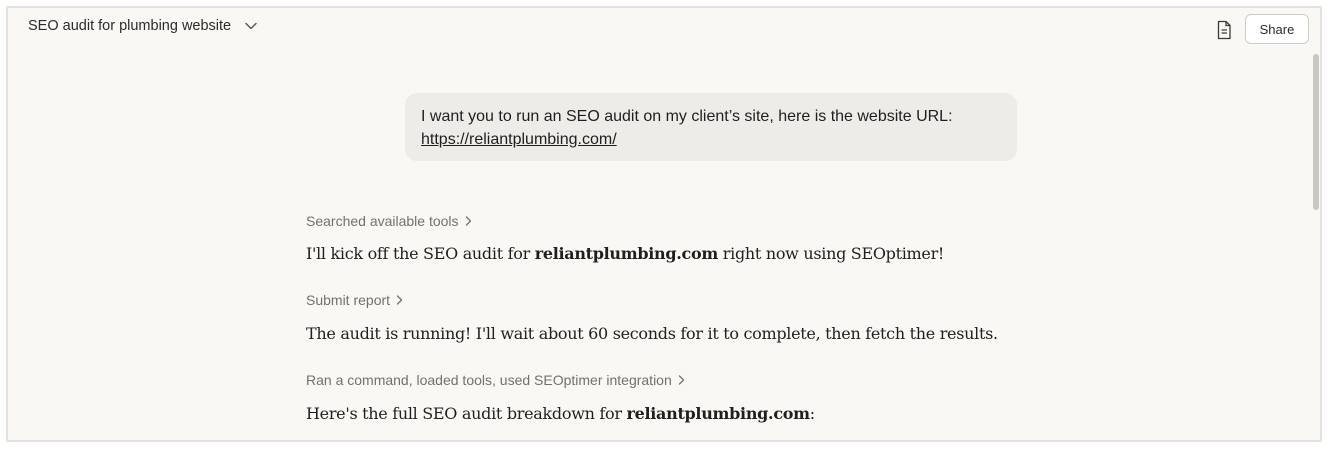 The image size is (1330, 450). I want to click on conversation-title-menu: SEO audit for plumbing website, so click(142, 26).